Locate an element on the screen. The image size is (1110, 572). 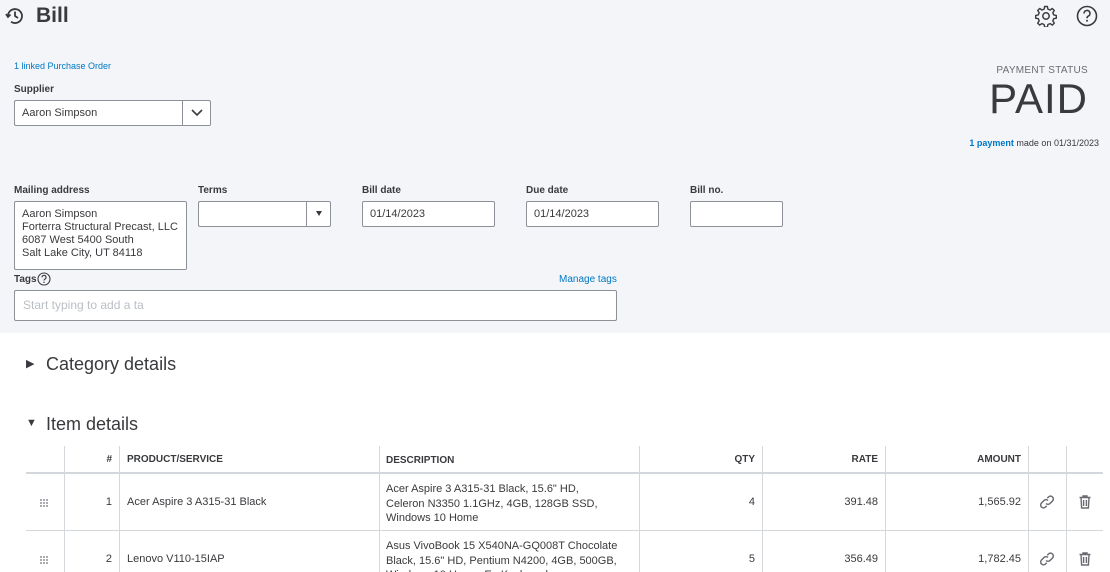
tags-input: Start typing to add a ta is located at coordinates (315, 305).